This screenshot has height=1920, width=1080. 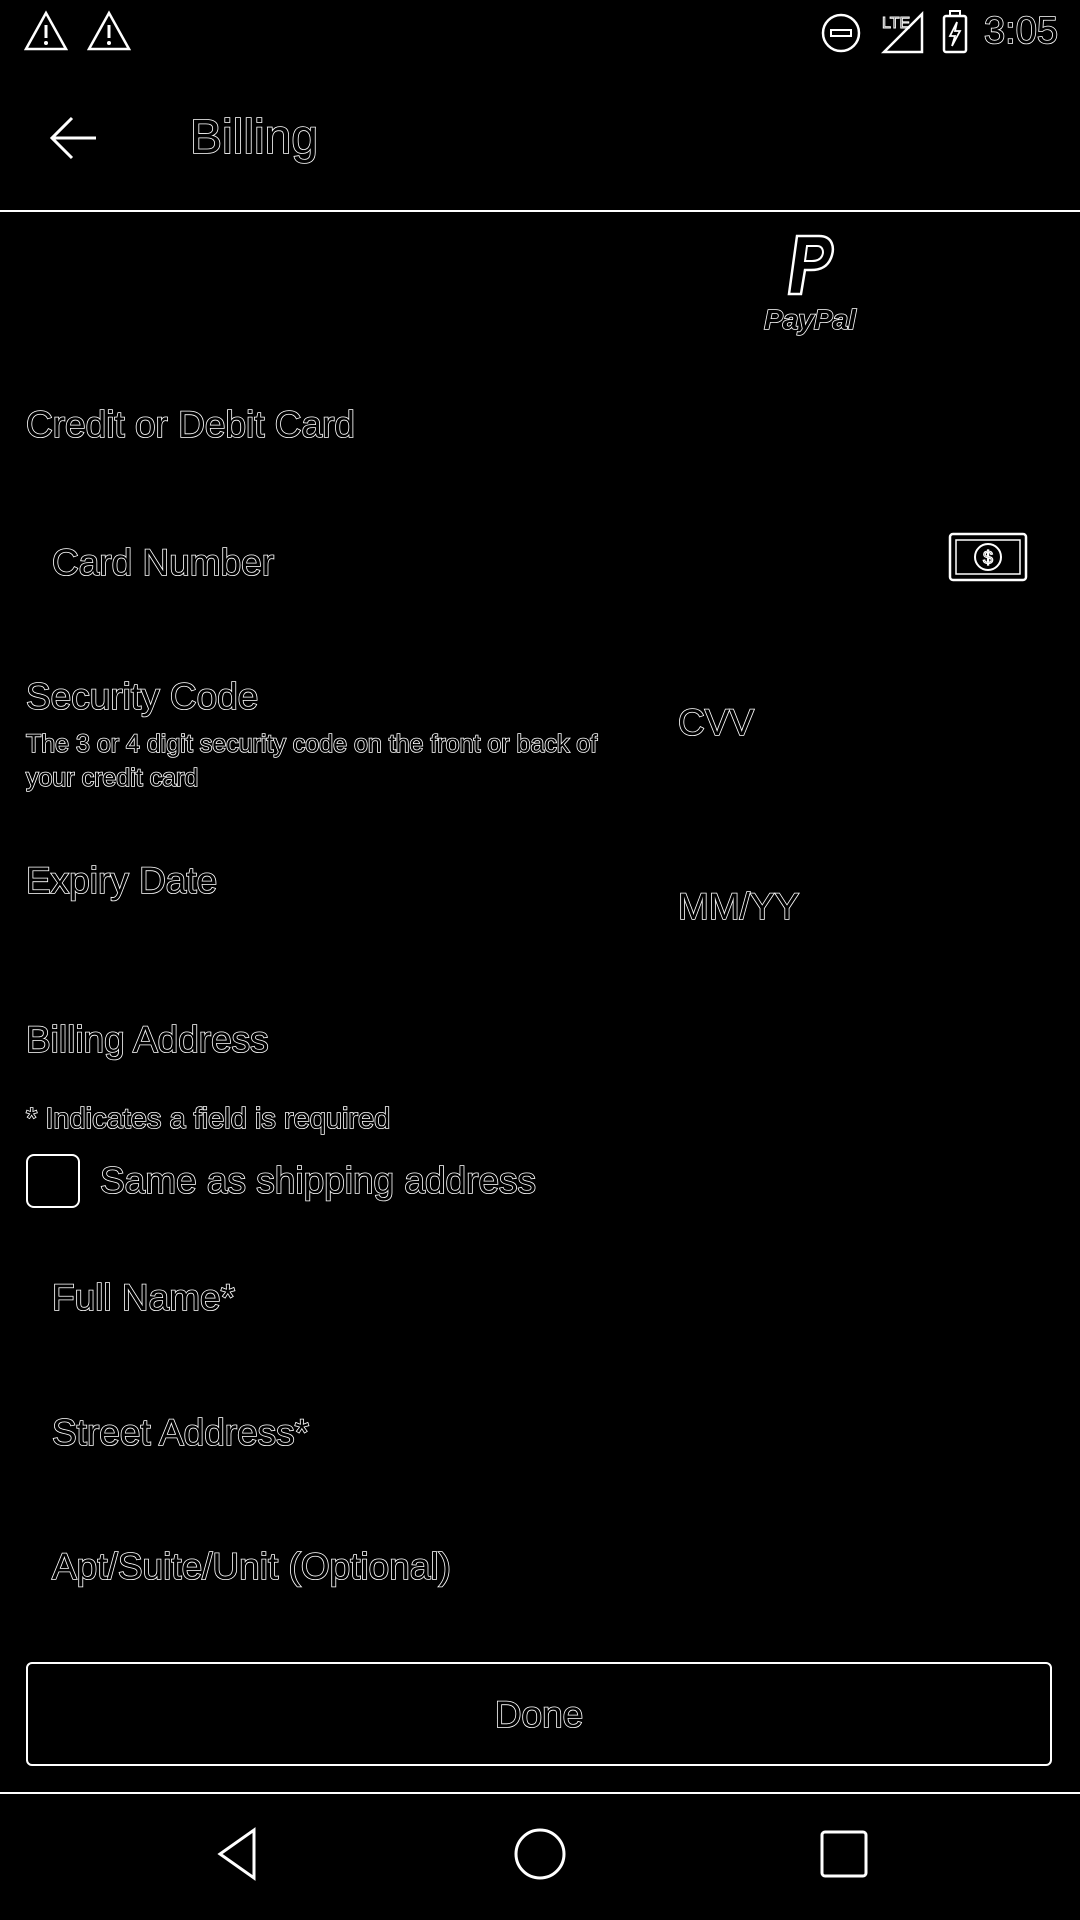 I want to click on app-bar: Billing, so click(x=540, y=139).